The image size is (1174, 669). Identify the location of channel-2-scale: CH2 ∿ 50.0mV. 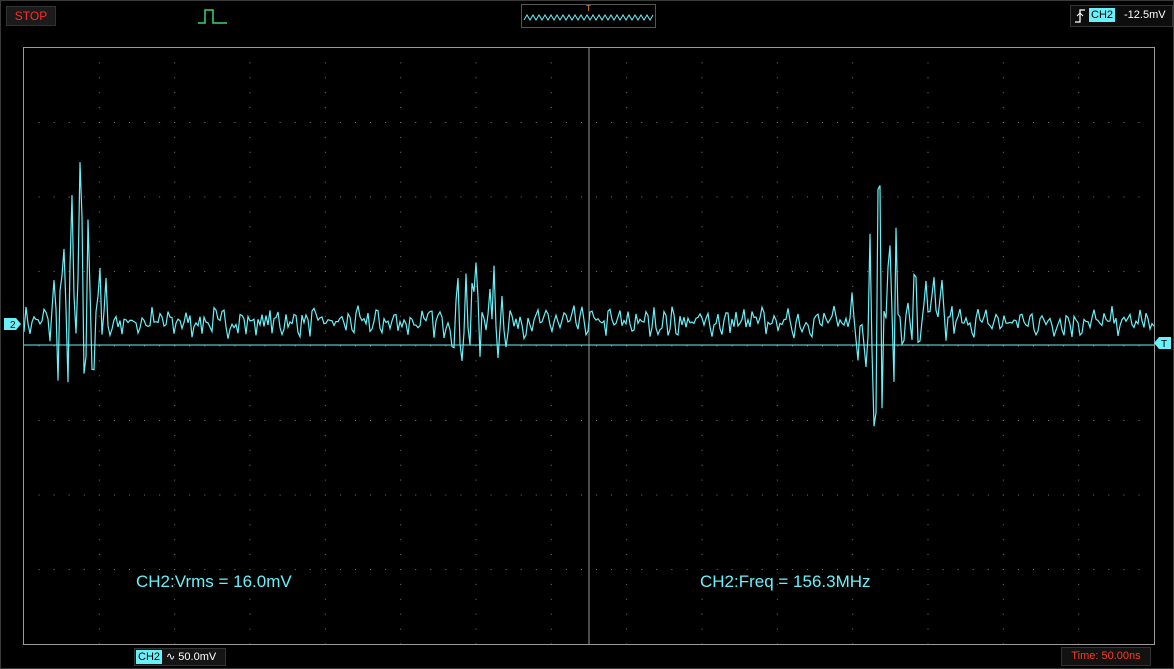
(180, 657).